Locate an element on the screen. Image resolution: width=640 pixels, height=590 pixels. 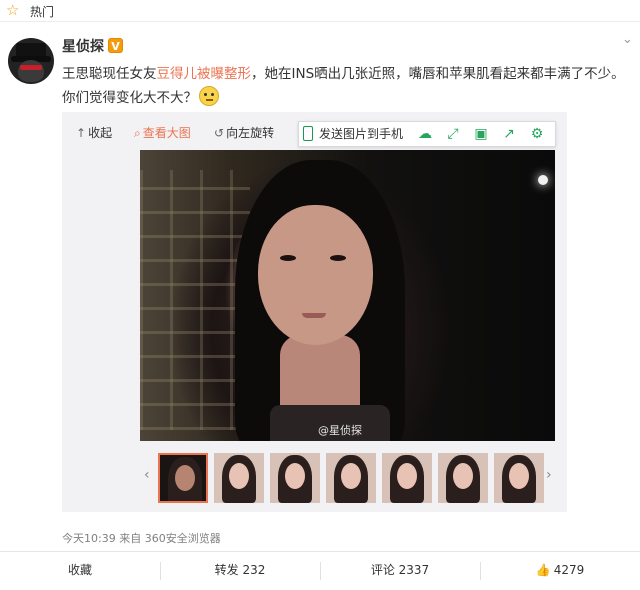
fullscreen-icon: ⤢ is located at coordinates (453, 134).